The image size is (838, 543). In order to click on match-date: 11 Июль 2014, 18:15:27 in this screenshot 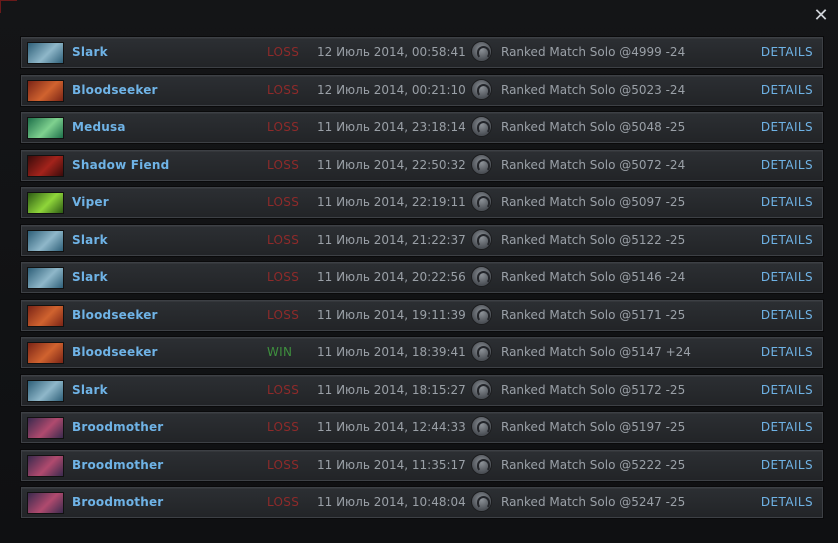, I will do `click(391, 389)`.